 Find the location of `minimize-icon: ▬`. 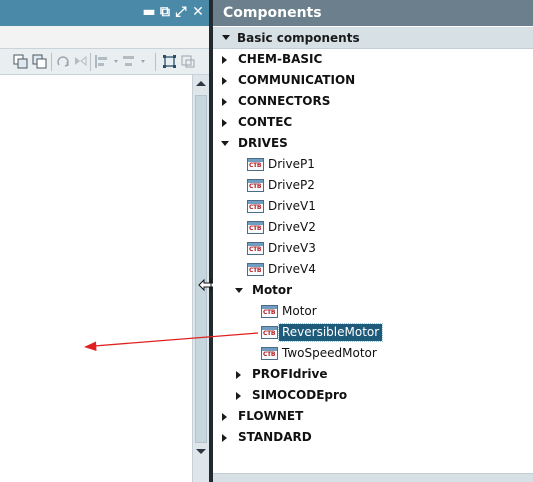

minimize-icon: ▬ is located at coordinates (149, 12).